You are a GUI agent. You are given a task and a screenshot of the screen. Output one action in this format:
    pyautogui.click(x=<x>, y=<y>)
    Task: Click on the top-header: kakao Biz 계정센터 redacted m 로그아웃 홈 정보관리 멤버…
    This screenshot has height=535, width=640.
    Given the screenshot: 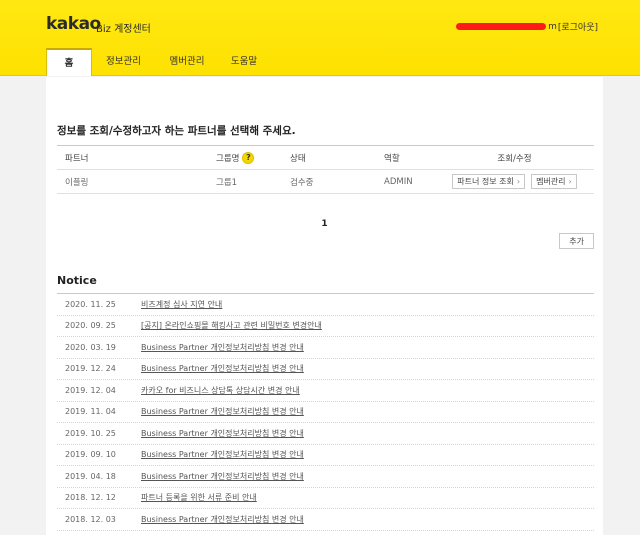 What is the action you would take?
    pyautogui.click(x=320, y=38)
    